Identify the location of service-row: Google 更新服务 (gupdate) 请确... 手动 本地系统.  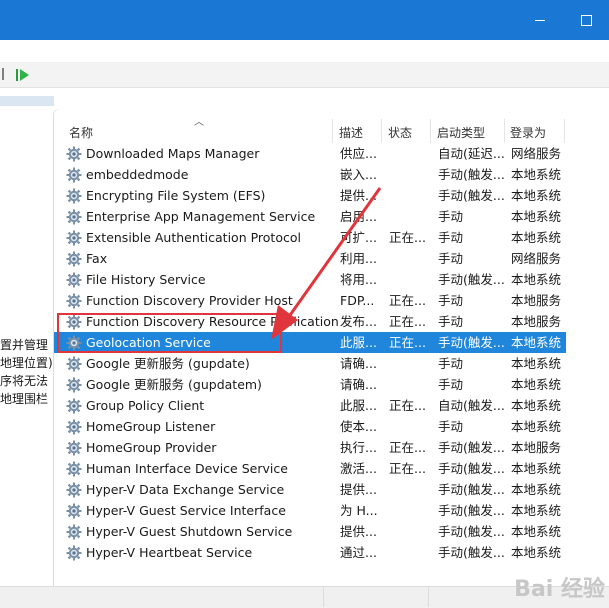
(331, 363).